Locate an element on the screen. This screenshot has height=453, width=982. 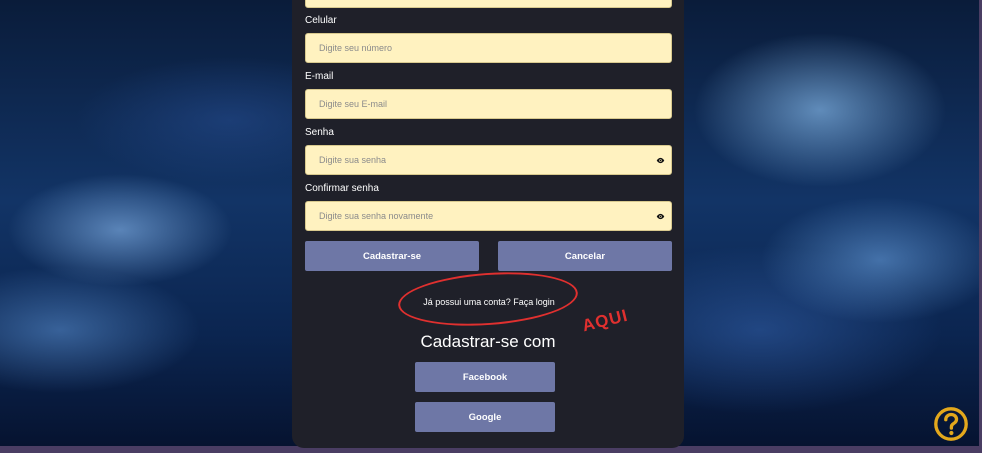
question-circle-icon is located at coordinates (951, 424).